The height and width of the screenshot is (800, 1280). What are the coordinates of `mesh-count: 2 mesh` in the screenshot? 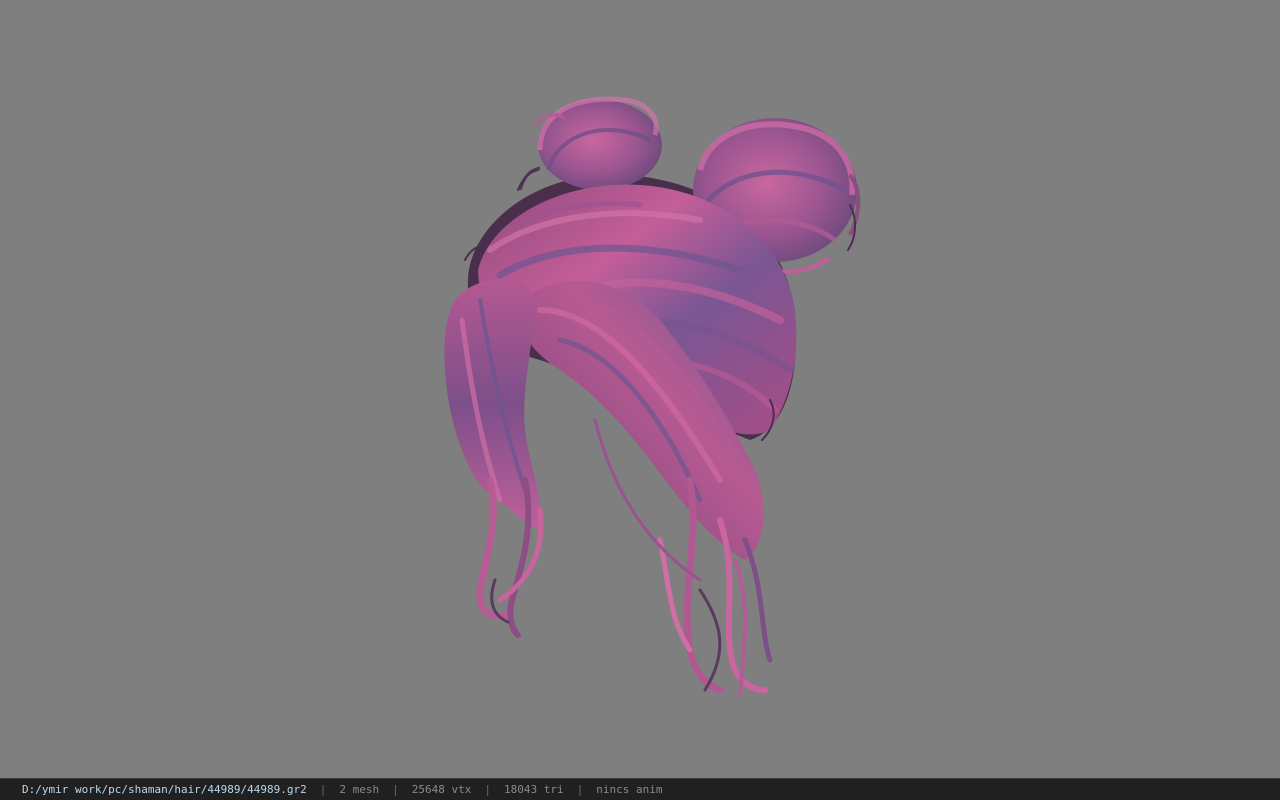 It's located at (359, 789).